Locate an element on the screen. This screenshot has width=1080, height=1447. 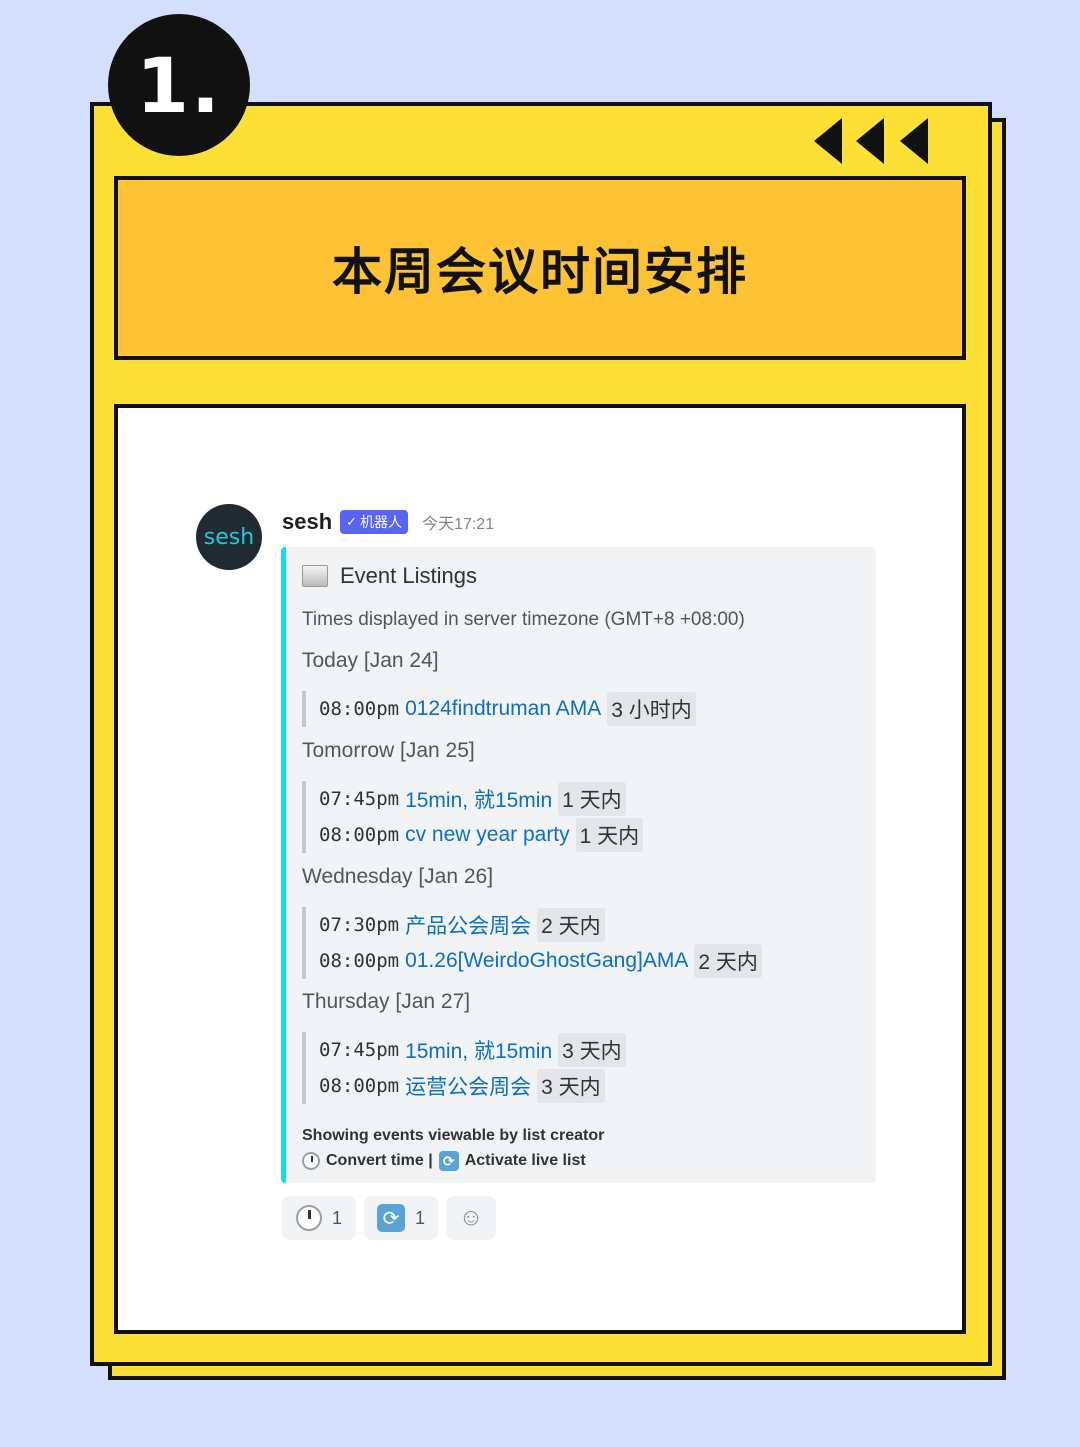
event-link: cv new year party is located at coordinates (487, 835).